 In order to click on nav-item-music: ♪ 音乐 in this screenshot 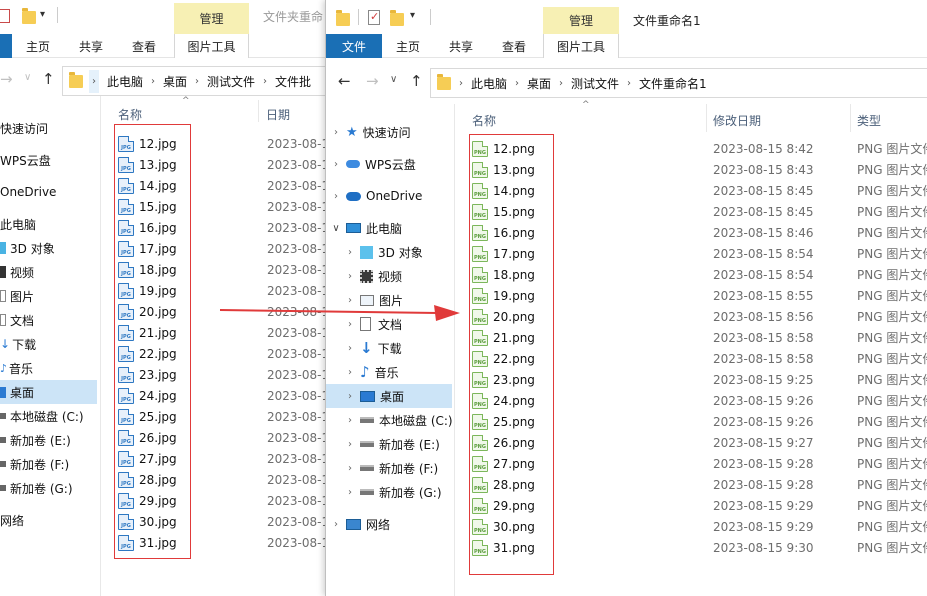, I will do `click(50, 368)`.